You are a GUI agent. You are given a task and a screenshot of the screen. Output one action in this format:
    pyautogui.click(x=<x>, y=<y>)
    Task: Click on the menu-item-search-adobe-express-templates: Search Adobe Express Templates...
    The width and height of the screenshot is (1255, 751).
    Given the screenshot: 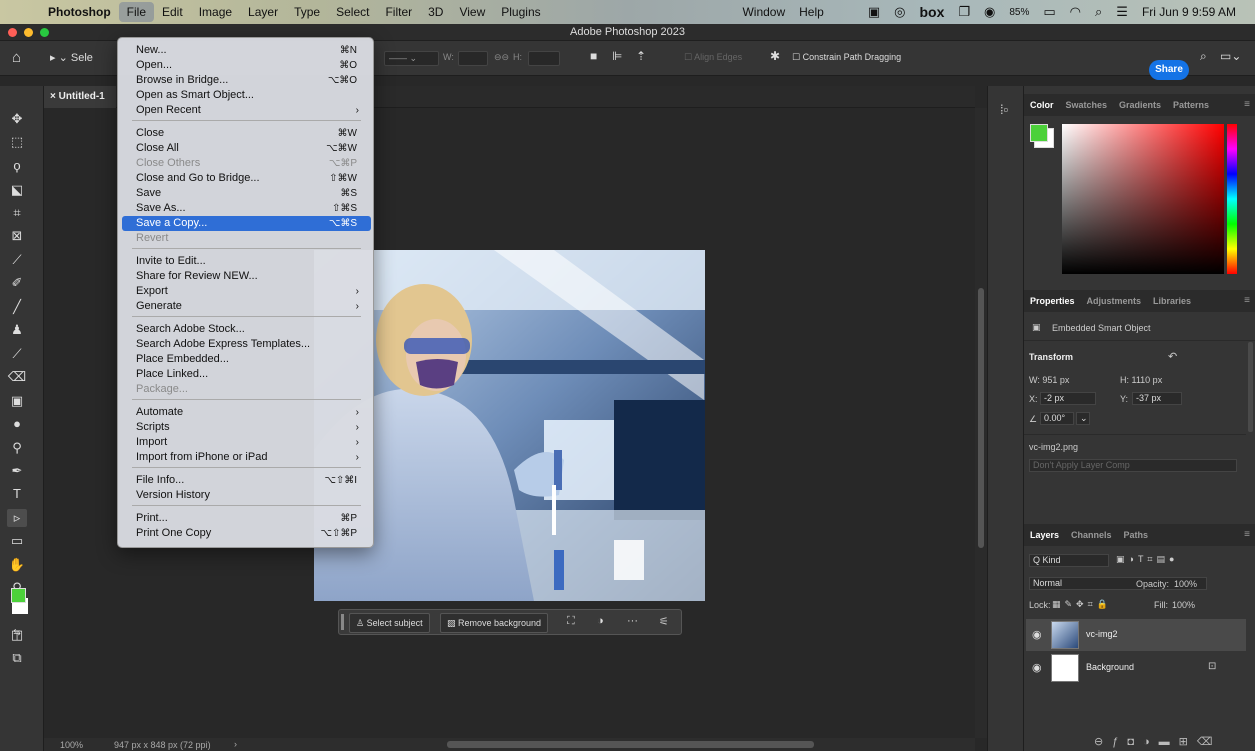 What is the action you would take?
    pyautogui.click(x=246, y=344)
    